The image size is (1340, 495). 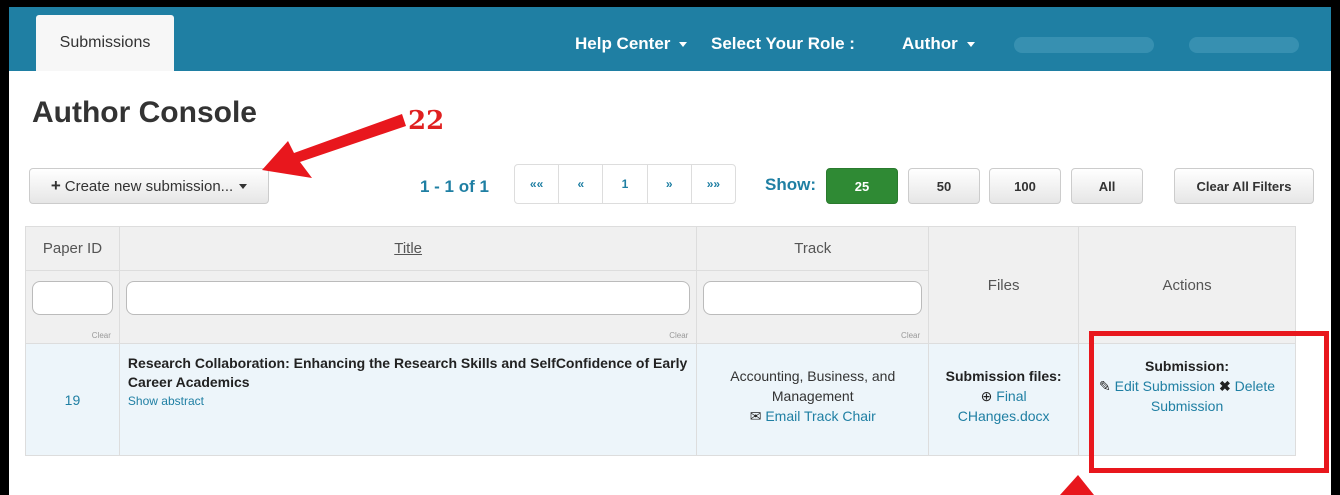 I want to click on annotation-arrow-create, so click(x=334, y=146).